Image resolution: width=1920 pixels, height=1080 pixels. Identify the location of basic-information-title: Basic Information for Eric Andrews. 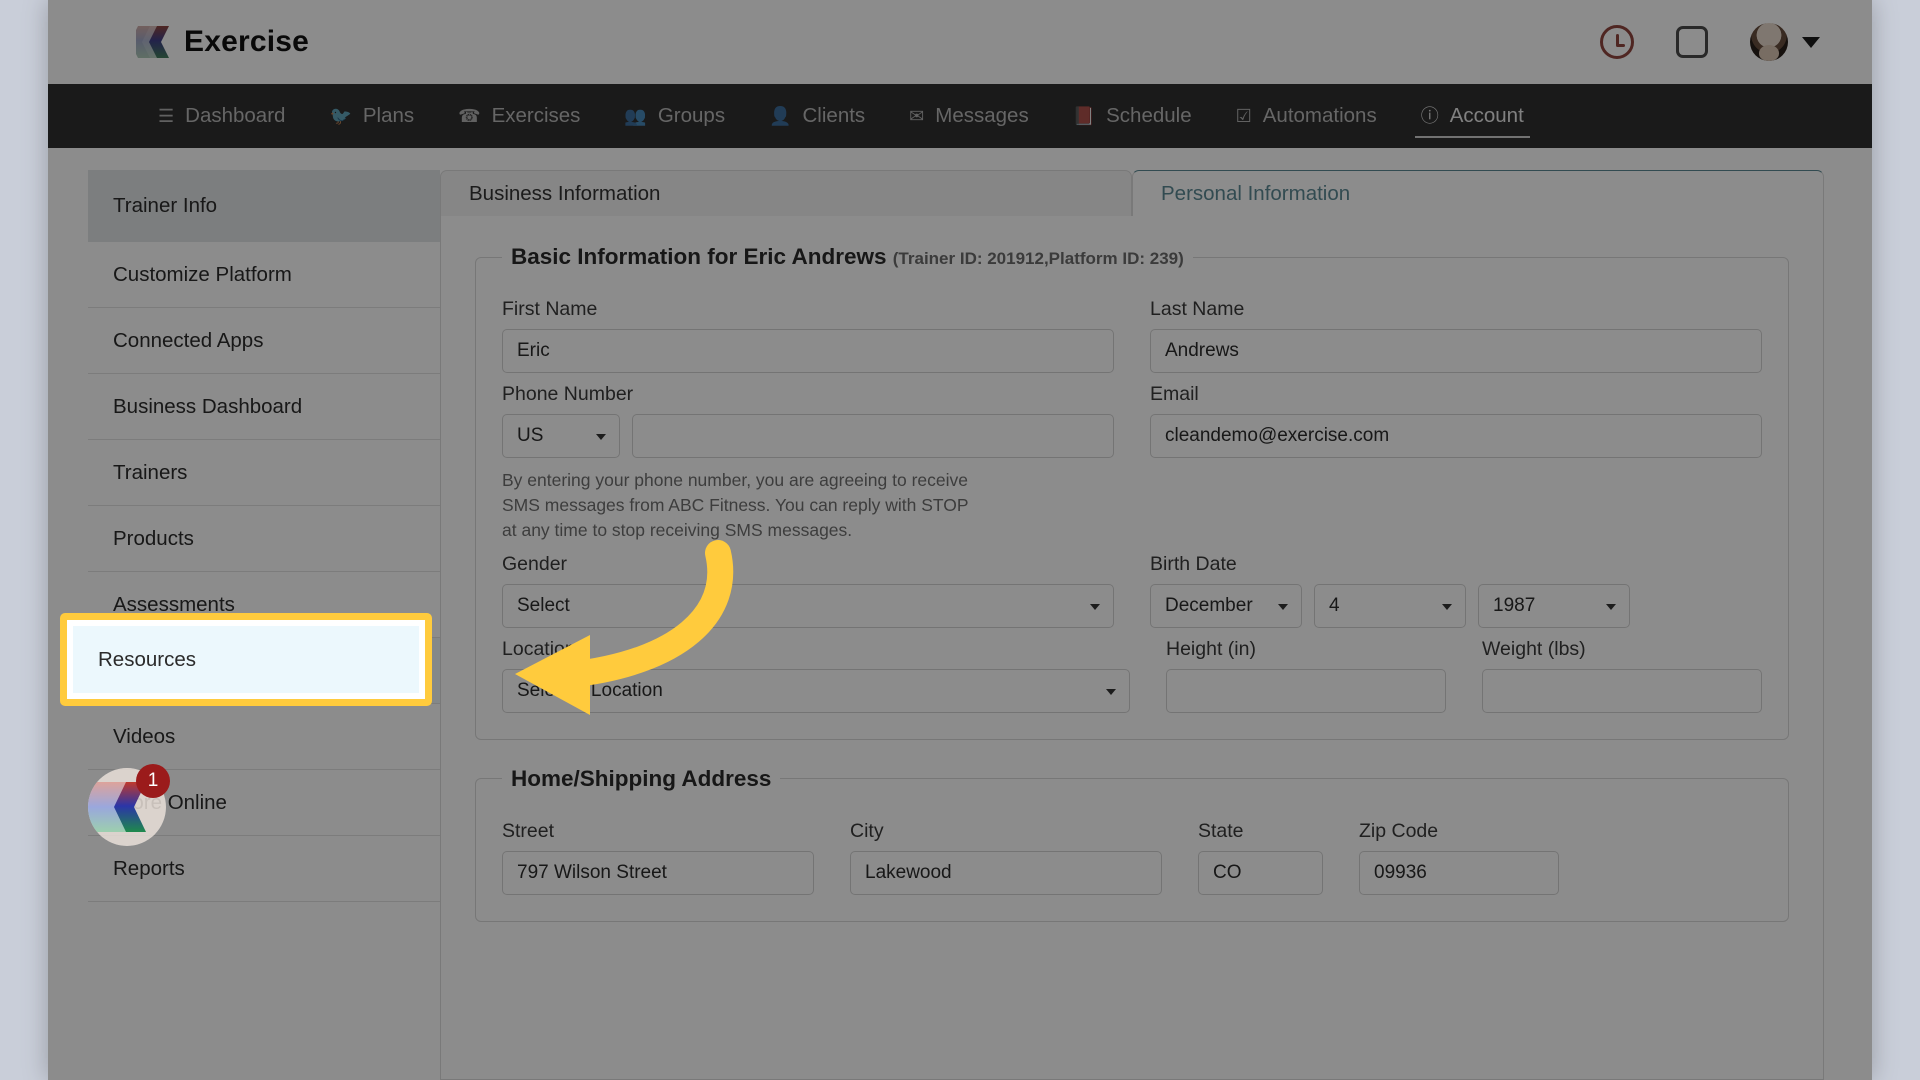
(699, 256).